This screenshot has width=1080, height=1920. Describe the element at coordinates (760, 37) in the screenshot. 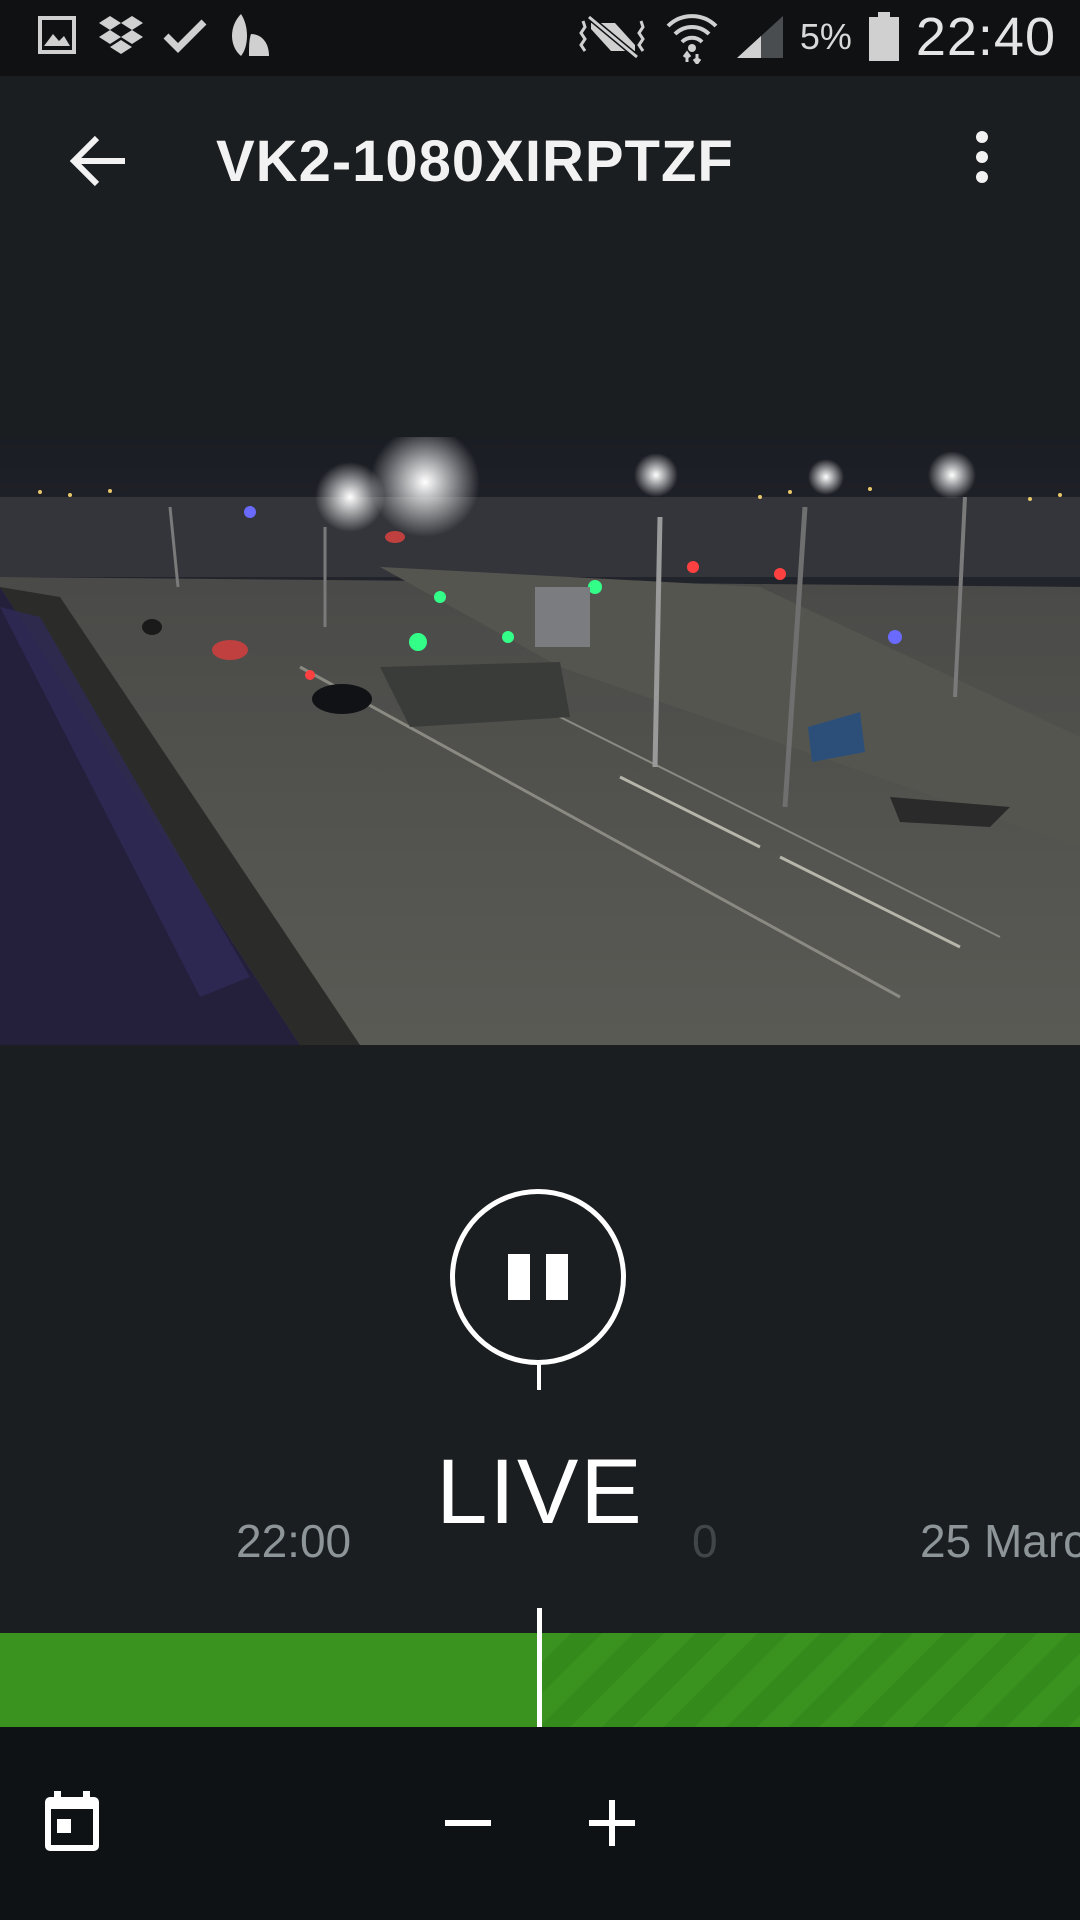

I see `signal-icon` at that location.